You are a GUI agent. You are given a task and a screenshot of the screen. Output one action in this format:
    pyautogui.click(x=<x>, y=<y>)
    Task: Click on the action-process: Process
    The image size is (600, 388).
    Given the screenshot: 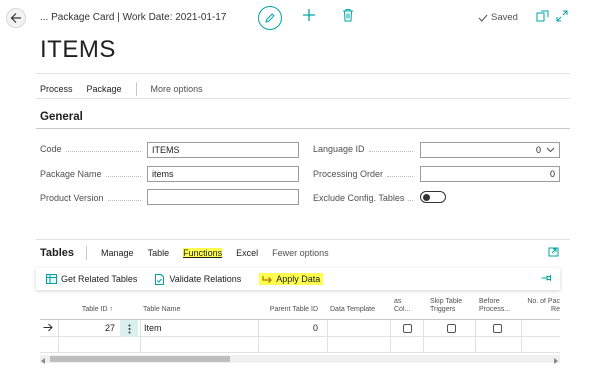 What is the action you would take?
    pyautogui.click(x=56, y=89)
    